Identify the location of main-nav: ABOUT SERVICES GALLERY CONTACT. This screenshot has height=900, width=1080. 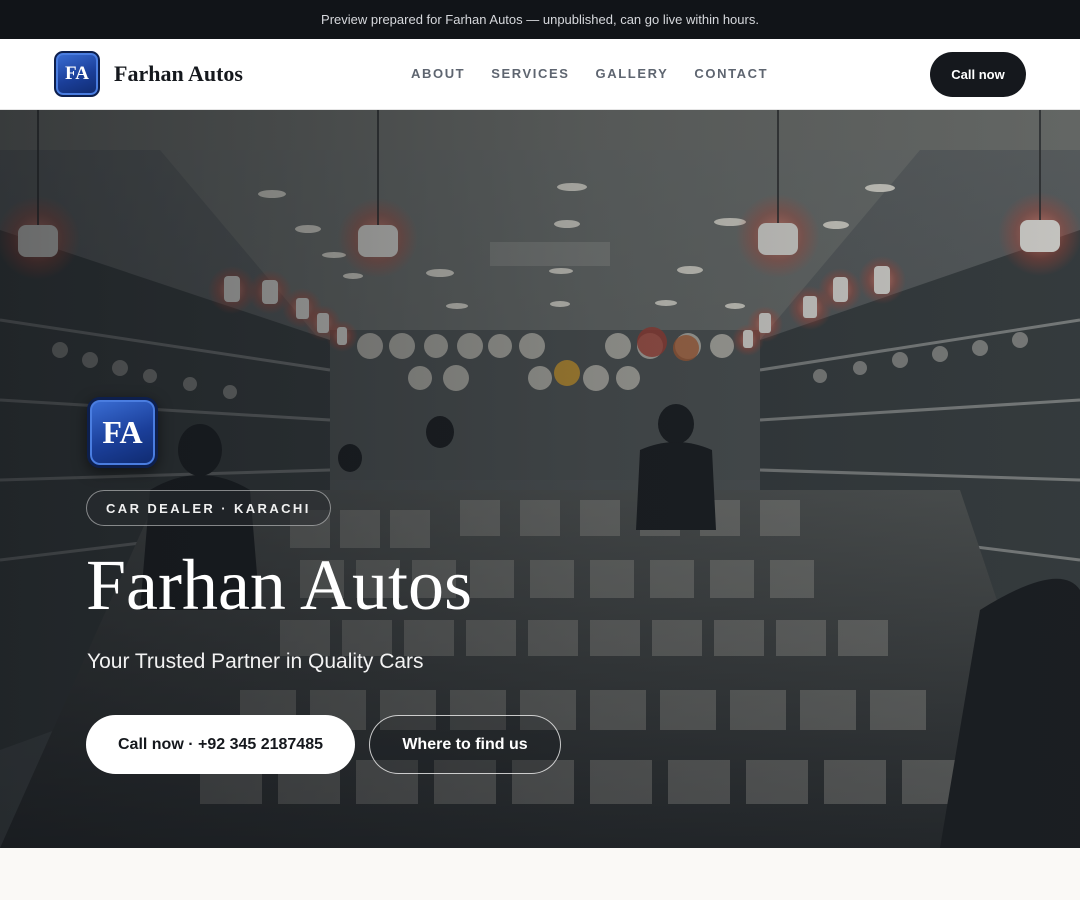
(602, 73).